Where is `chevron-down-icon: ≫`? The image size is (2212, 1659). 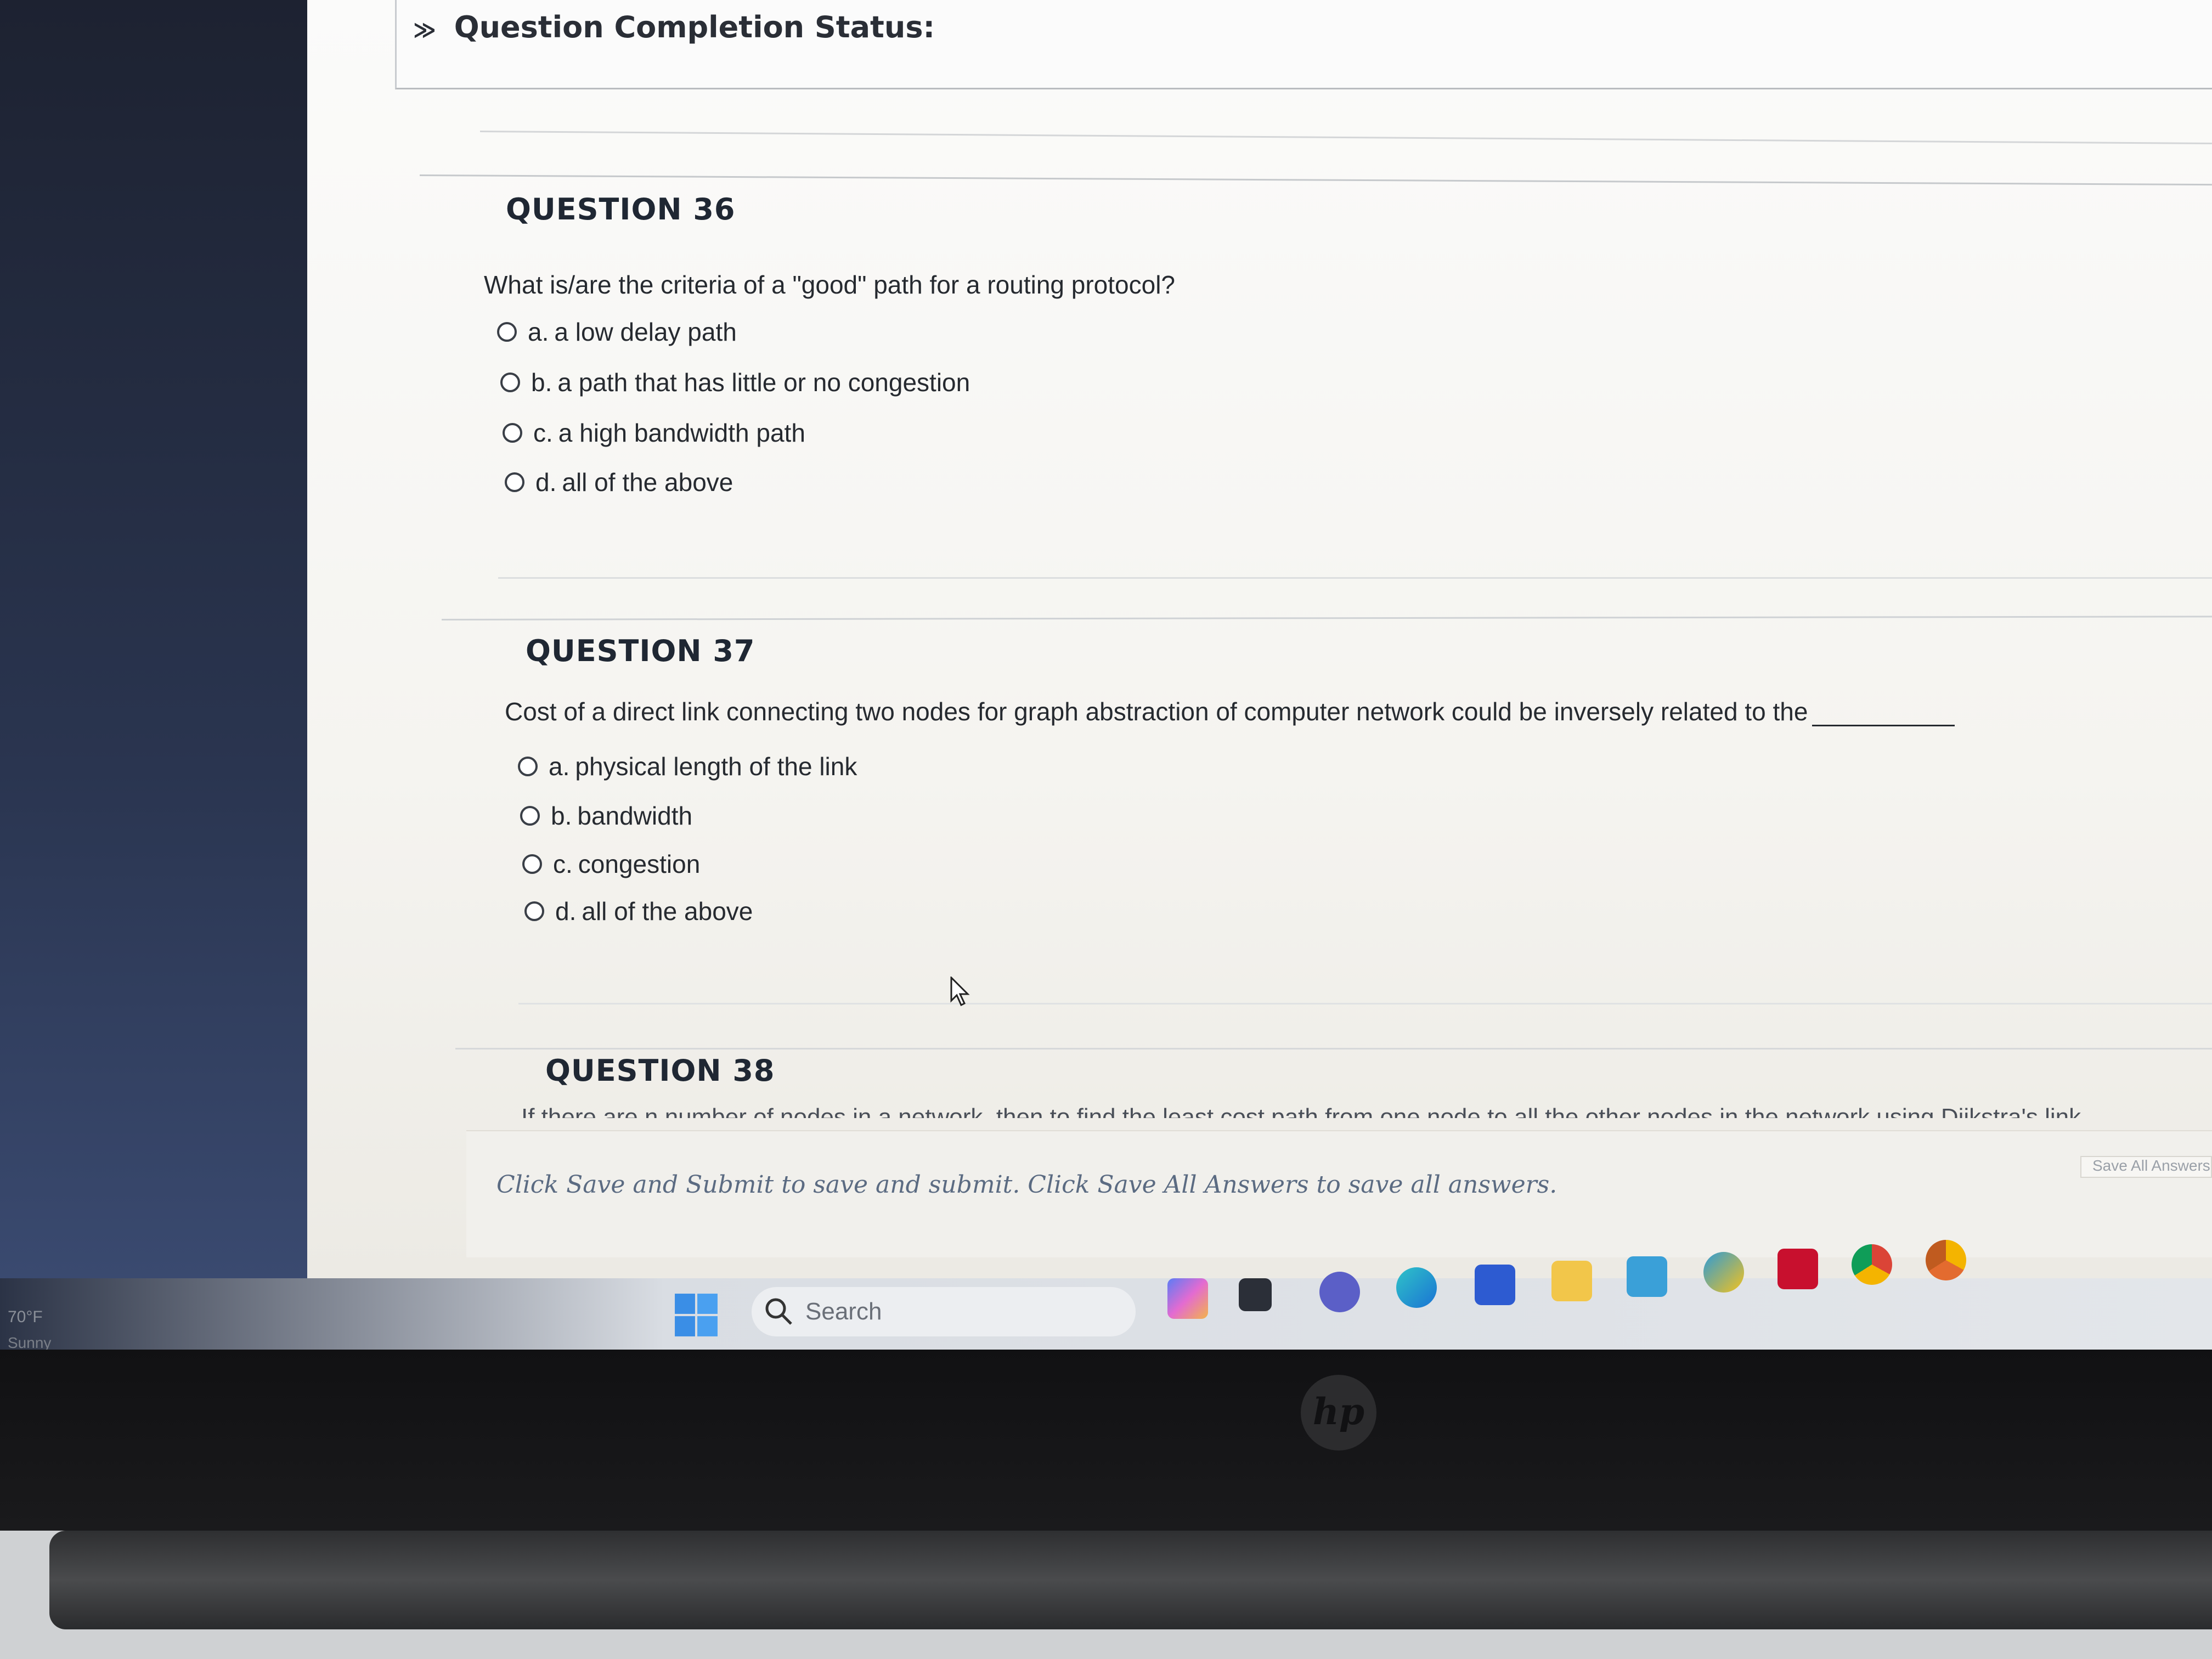 chevron-down-icon: ≫ is located at coordinates (424, 30).